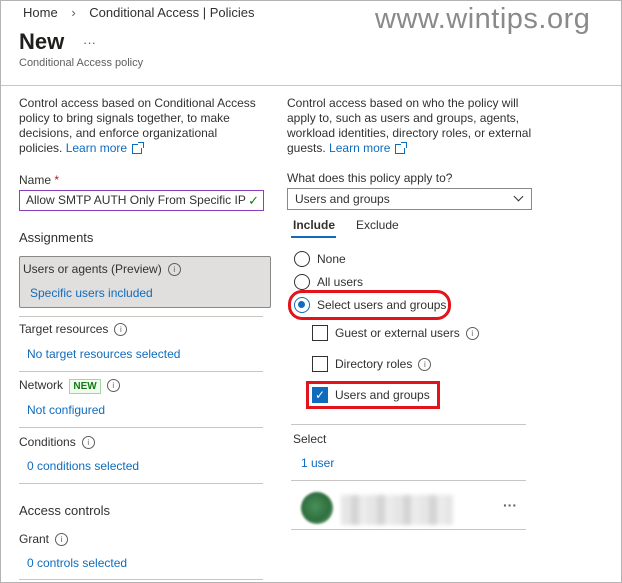 Image resolution: width=622 pixels, height=583 pixels. I want to click on network-title: Network NEW i, so click(69, 386).